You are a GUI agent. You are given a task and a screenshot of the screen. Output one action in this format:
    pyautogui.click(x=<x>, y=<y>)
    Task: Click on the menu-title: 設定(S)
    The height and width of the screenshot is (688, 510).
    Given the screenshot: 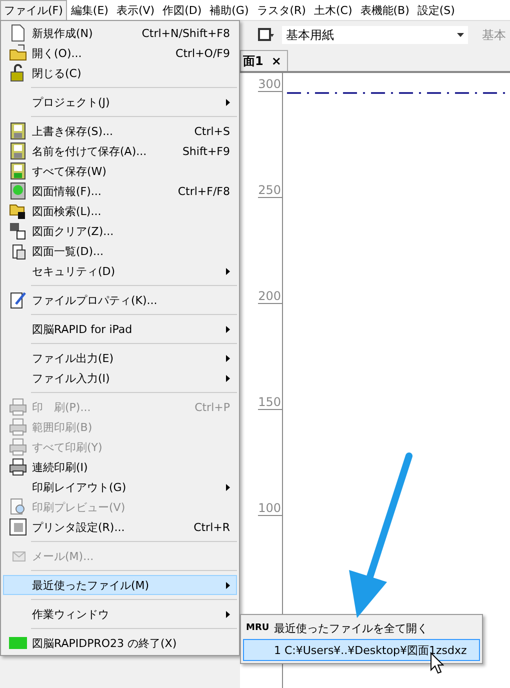 What is the action you would take?
    pyautogui.click(x=436, y=10)
    